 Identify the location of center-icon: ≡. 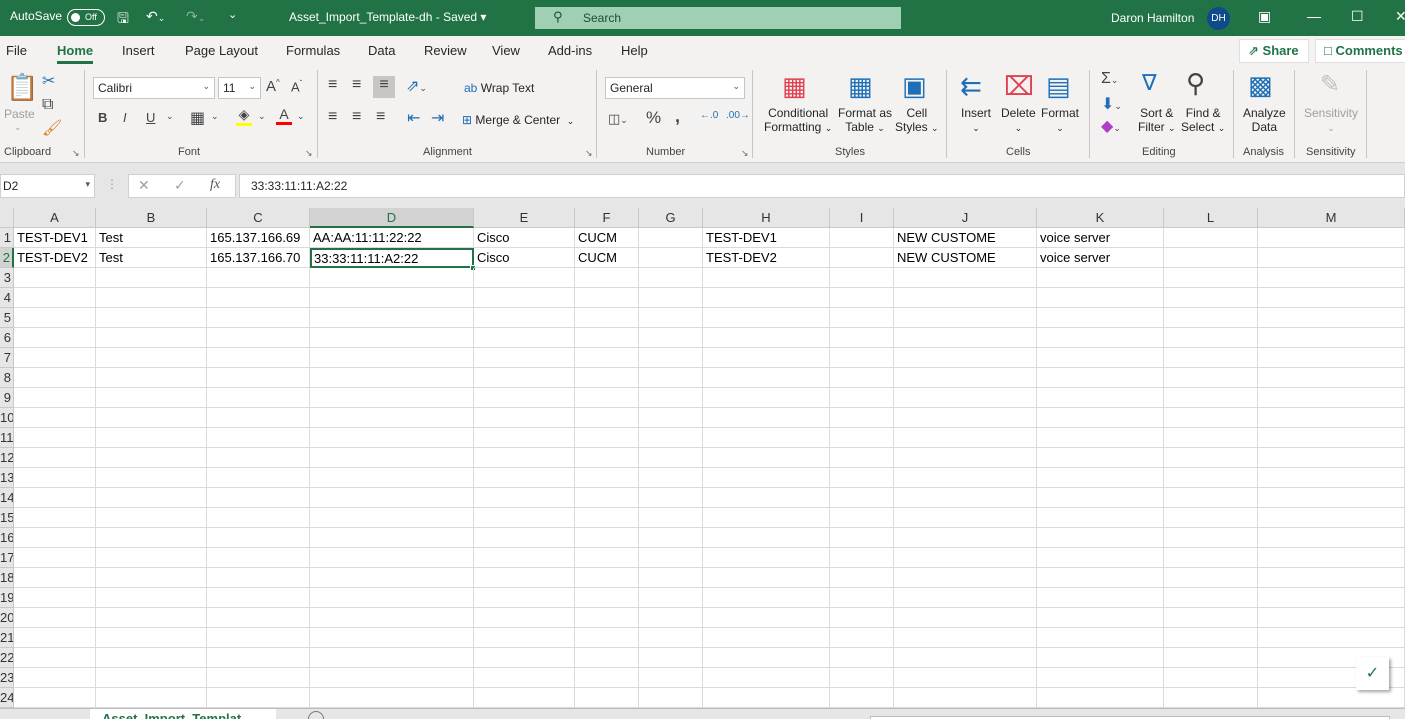
(356, 117).